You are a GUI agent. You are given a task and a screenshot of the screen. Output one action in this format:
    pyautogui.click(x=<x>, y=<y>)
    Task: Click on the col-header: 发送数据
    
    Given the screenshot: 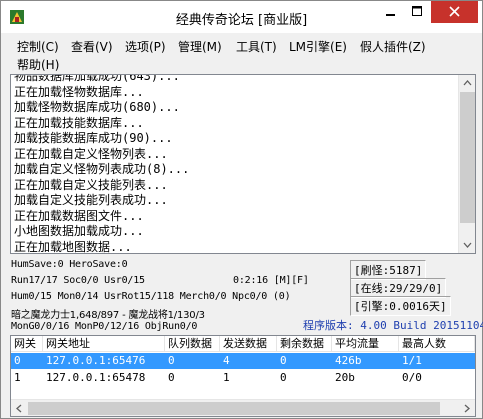 What is the action you would take?
    pyautogui.click(x=248, y=344)
    